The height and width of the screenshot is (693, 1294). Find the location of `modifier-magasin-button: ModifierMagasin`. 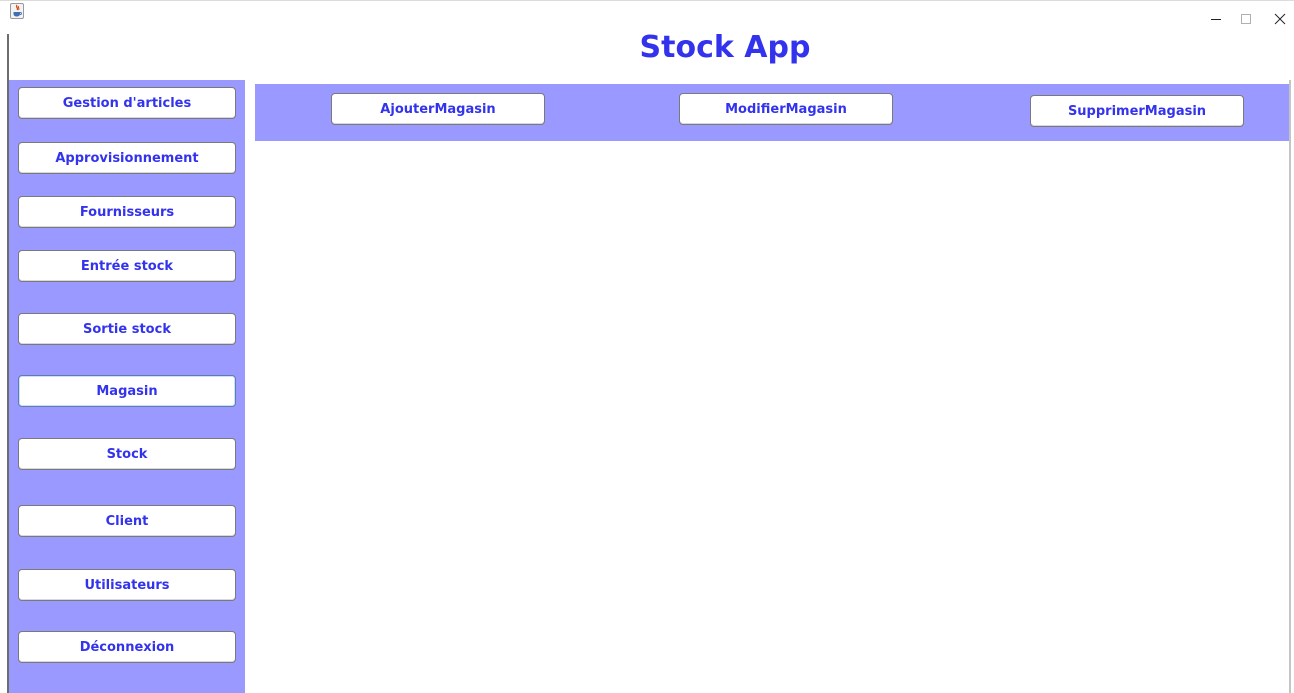

modifier-magasin-button: ModifierMagasin is located at coordinates (786, 109).